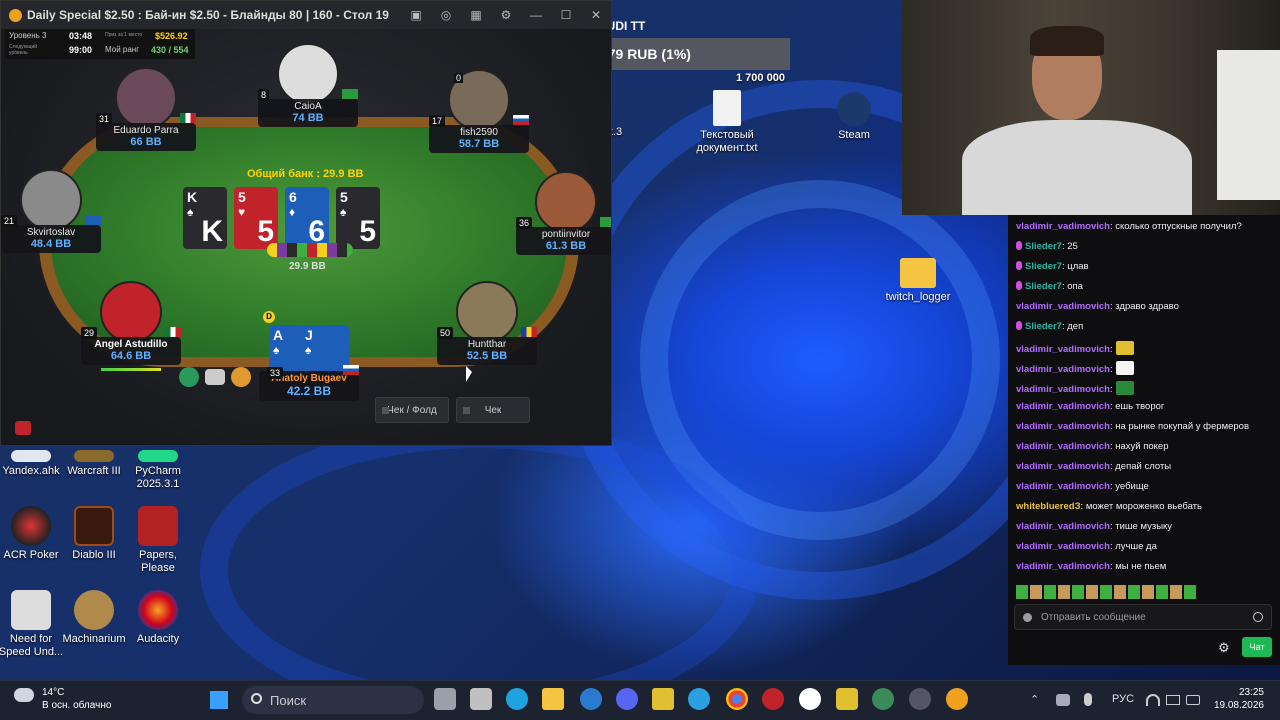 The width and height of the screenshot is (1280, 720). I want to click on close-icon: ✕, so click(596, 15).